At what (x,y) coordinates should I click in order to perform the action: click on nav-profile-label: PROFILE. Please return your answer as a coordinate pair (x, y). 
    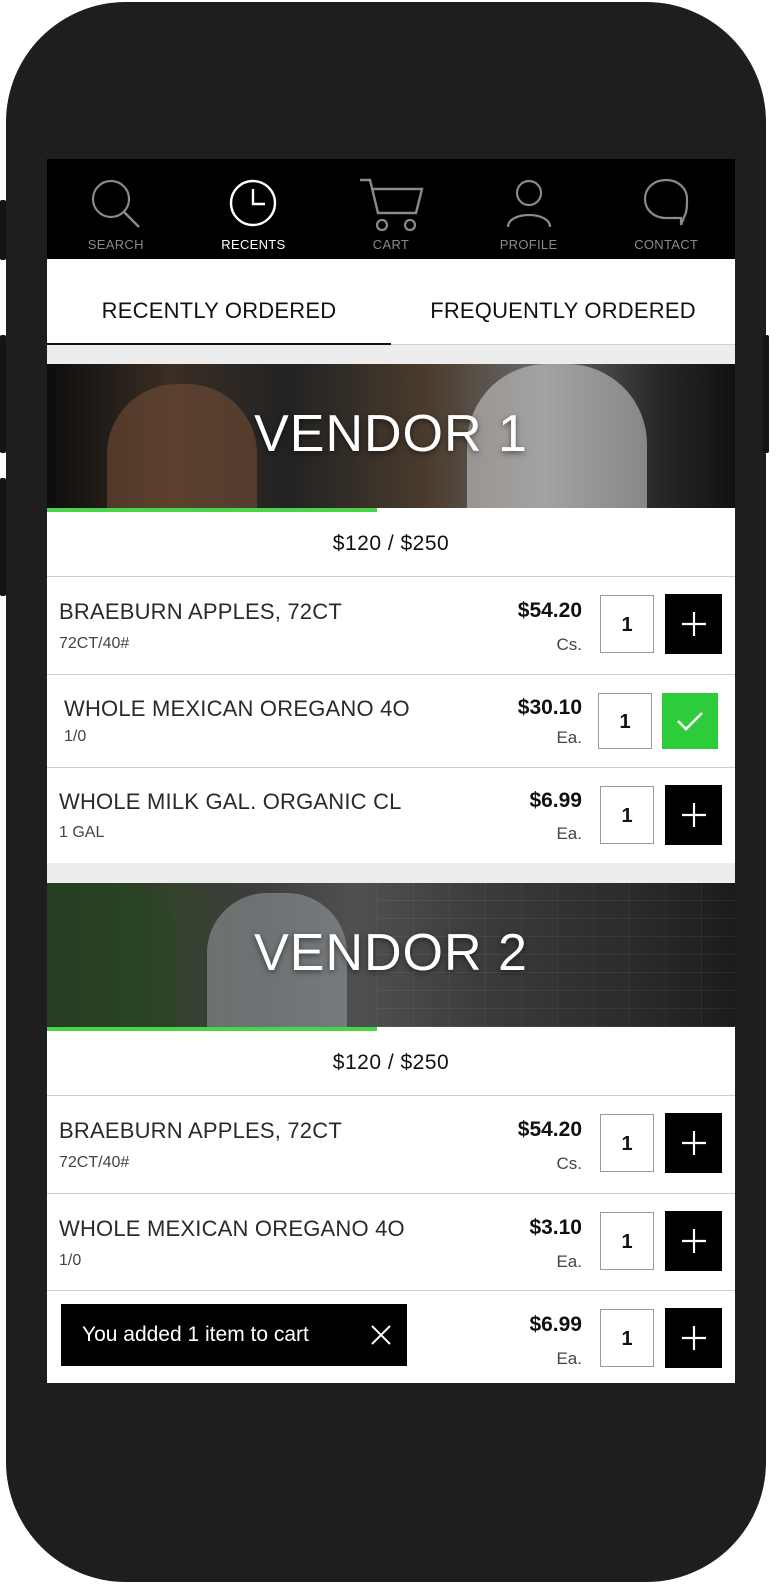
    Looking at the image, I should click on (528, 244).